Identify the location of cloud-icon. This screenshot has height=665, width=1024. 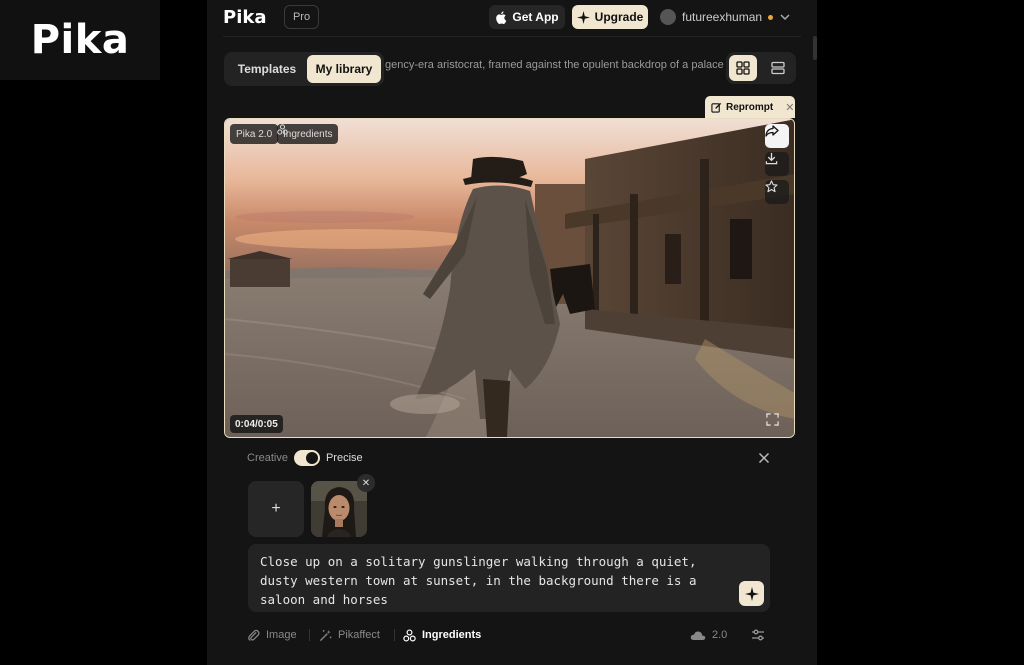
(698, 635).